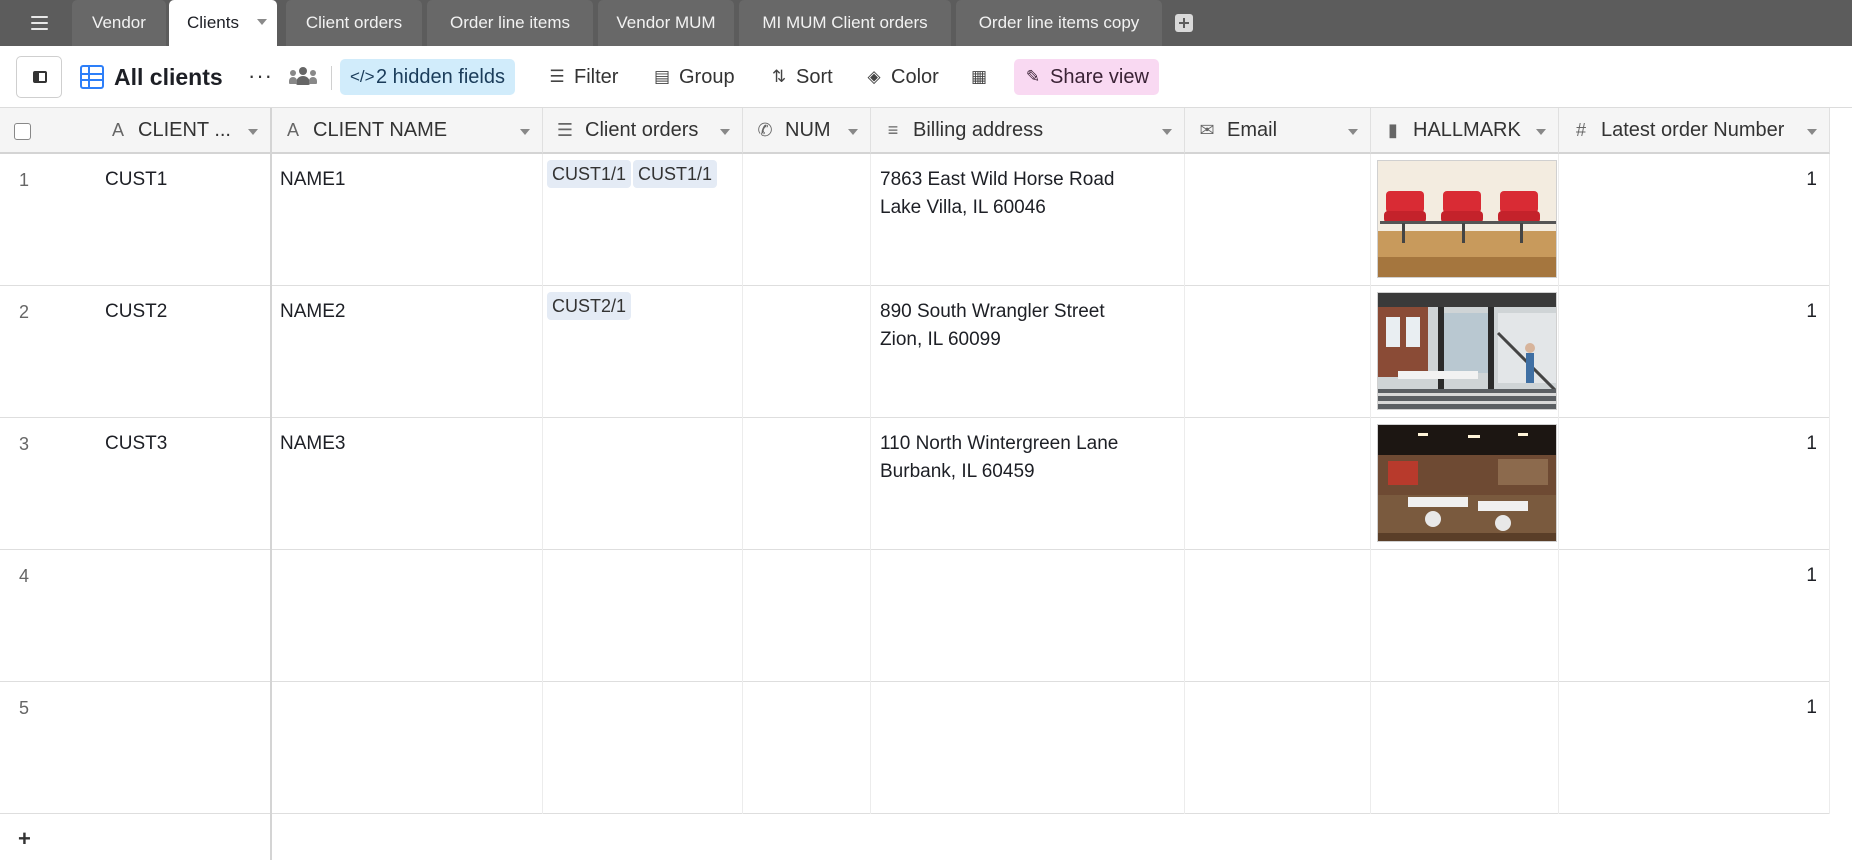  Describe the element at coordinates (22, 131) in the screenshot. I see `select-all-checkbox` at that location.